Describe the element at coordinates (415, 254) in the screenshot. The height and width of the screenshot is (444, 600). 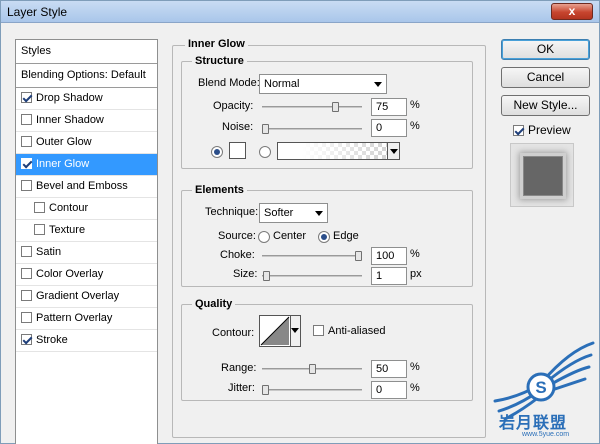
I see `choke-unit: %` at that location.